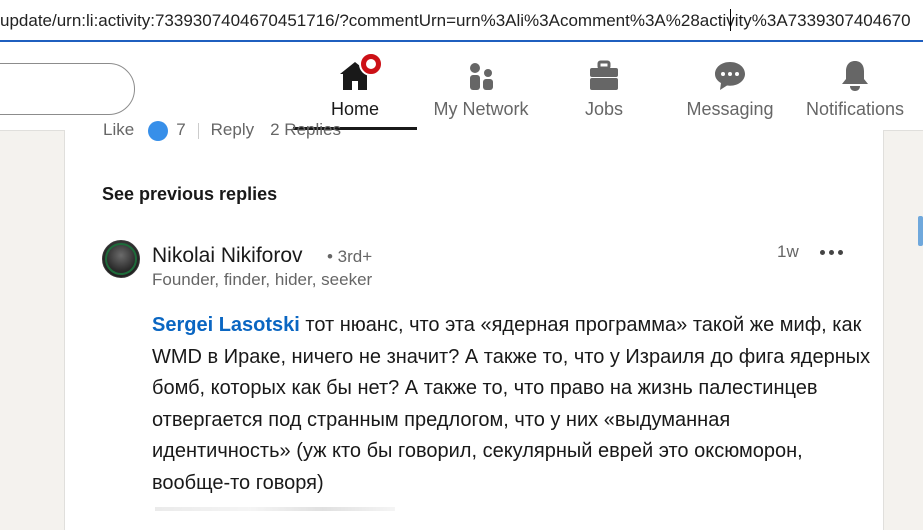 This screenshot has width=923, height=530. What do you see at coordinates (481, 109) in the screenshot?
I see `nav-label-my-network: My Network` at bounding box center [481, 109].